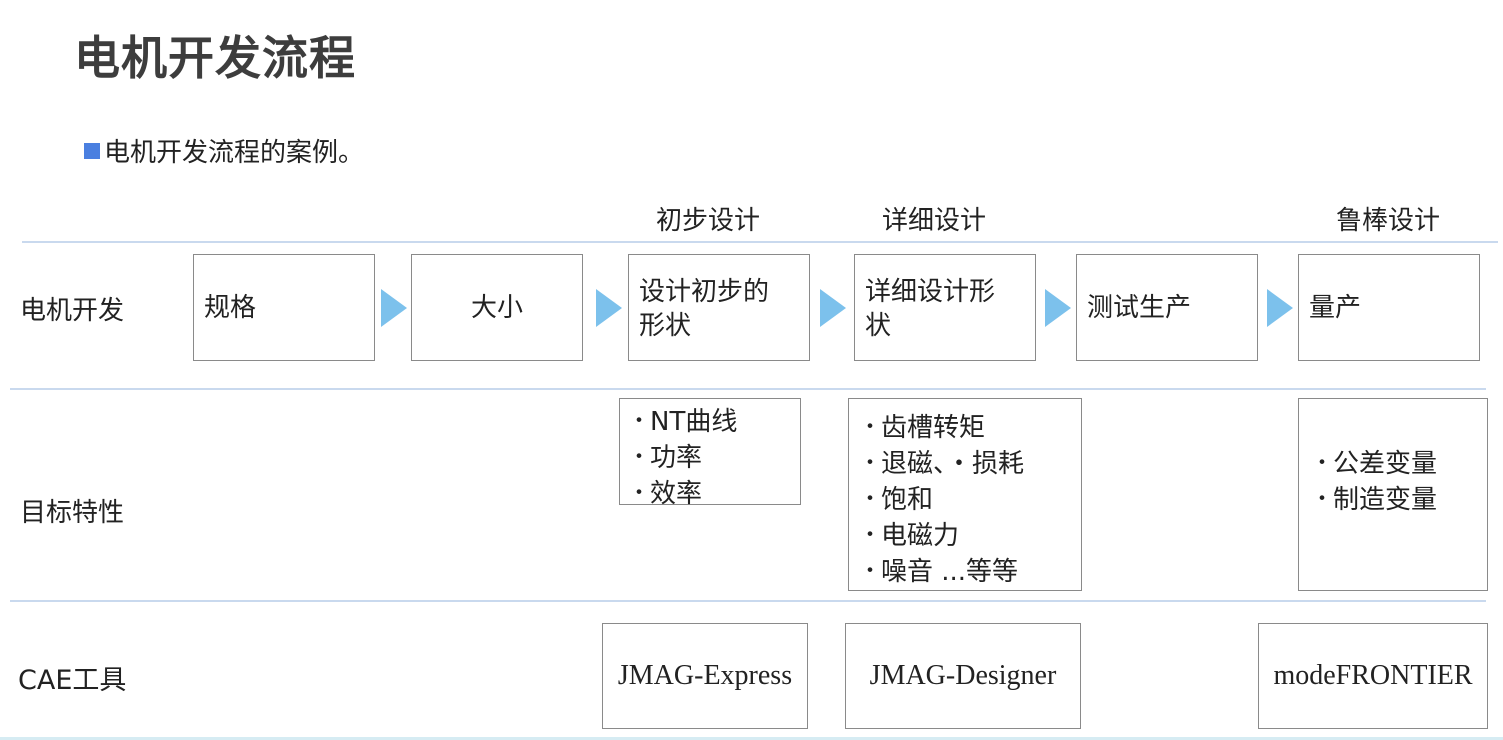  What do you see at coordinates (934, 221) in the screenshot?
I see `phase-detailed: 详细设计` at bounding box center [934, 221].